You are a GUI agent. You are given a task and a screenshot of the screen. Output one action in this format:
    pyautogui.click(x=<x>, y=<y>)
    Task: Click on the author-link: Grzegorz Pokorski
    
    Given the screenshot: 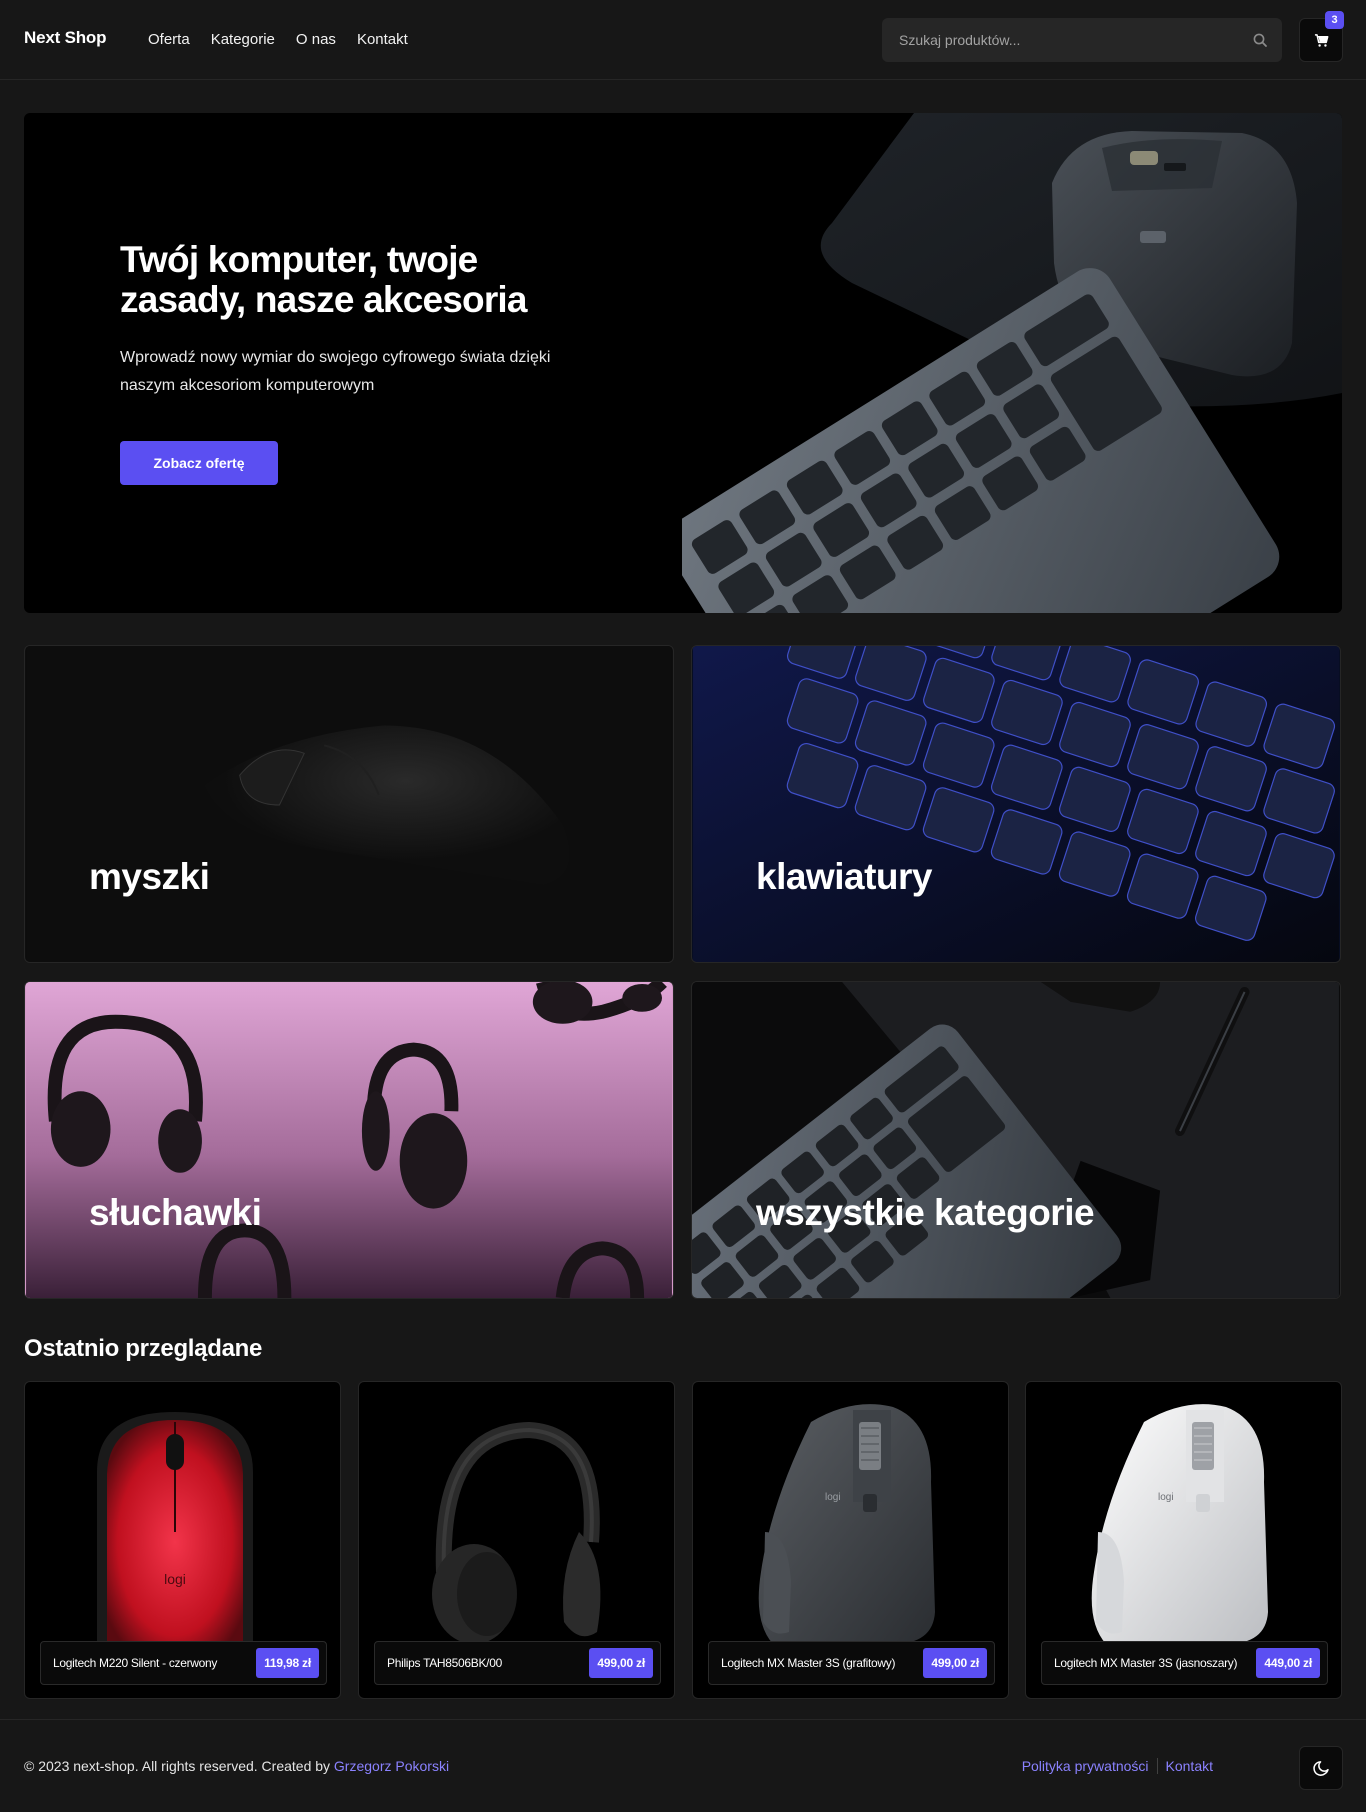 What is the action you would take?
    pyautogui.click(x=391, y=1766)
    